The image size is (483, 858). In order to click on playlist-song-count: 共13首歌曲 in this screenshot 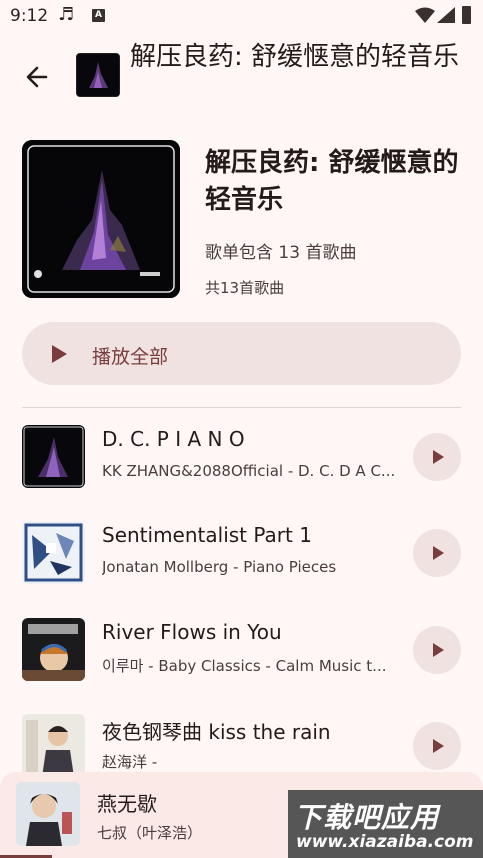, I will do `click(245, 288)`.